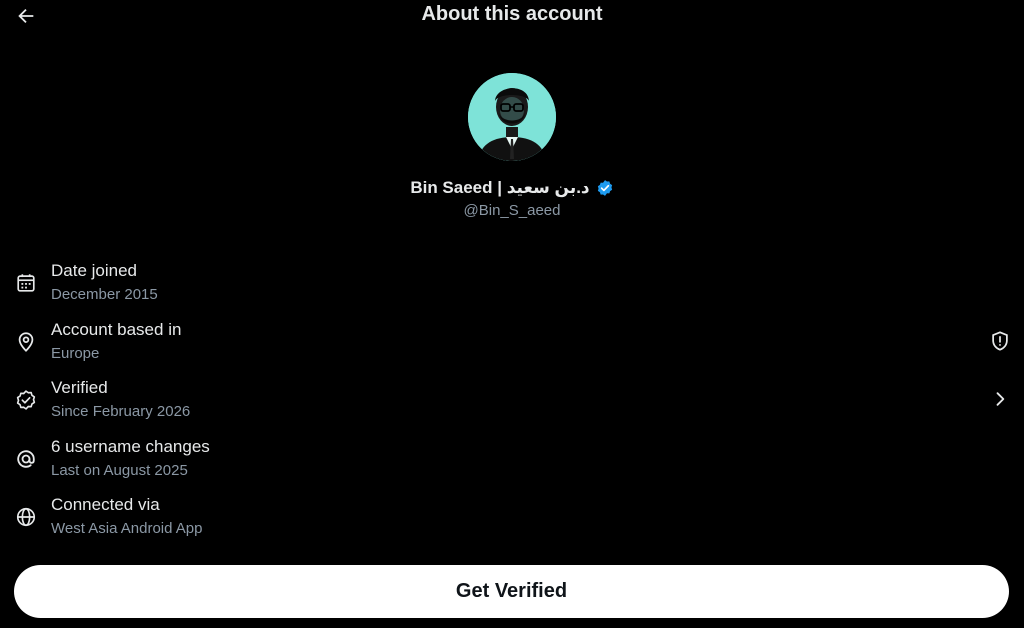 The image size is (1024, 628). I want to click on profile-name-row: Bin Saeed | د.بن سعيد, so click(512, 188).